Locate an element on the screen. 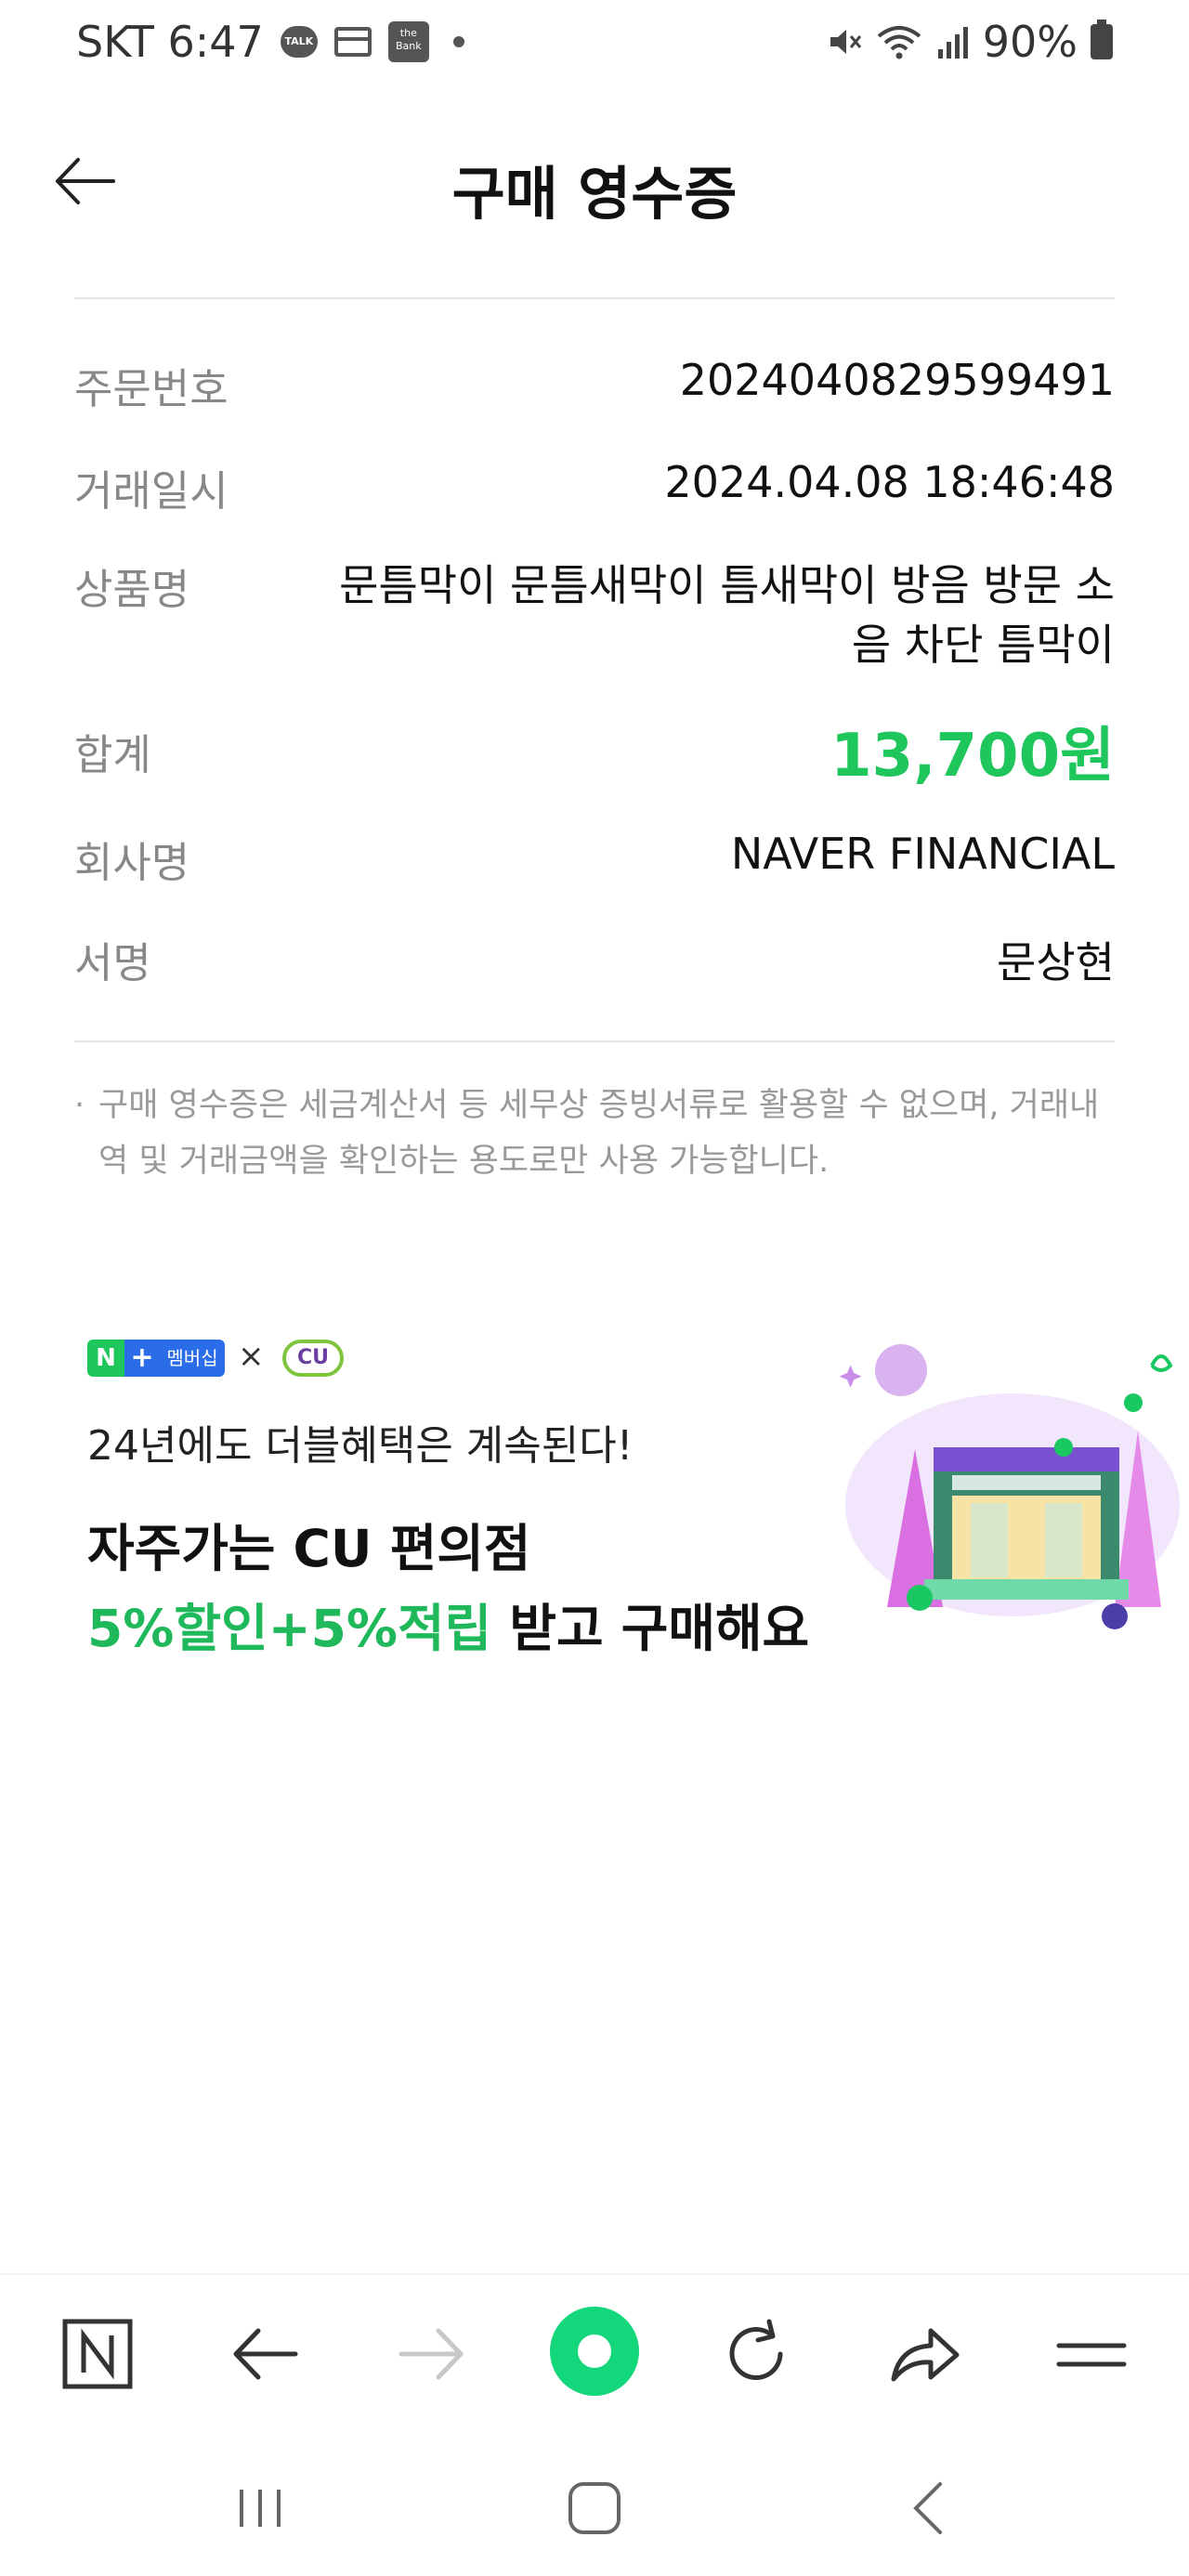 This screenshot has height=2576, width=1189. arrow-right-icon is located at coordinates (432, 2354).